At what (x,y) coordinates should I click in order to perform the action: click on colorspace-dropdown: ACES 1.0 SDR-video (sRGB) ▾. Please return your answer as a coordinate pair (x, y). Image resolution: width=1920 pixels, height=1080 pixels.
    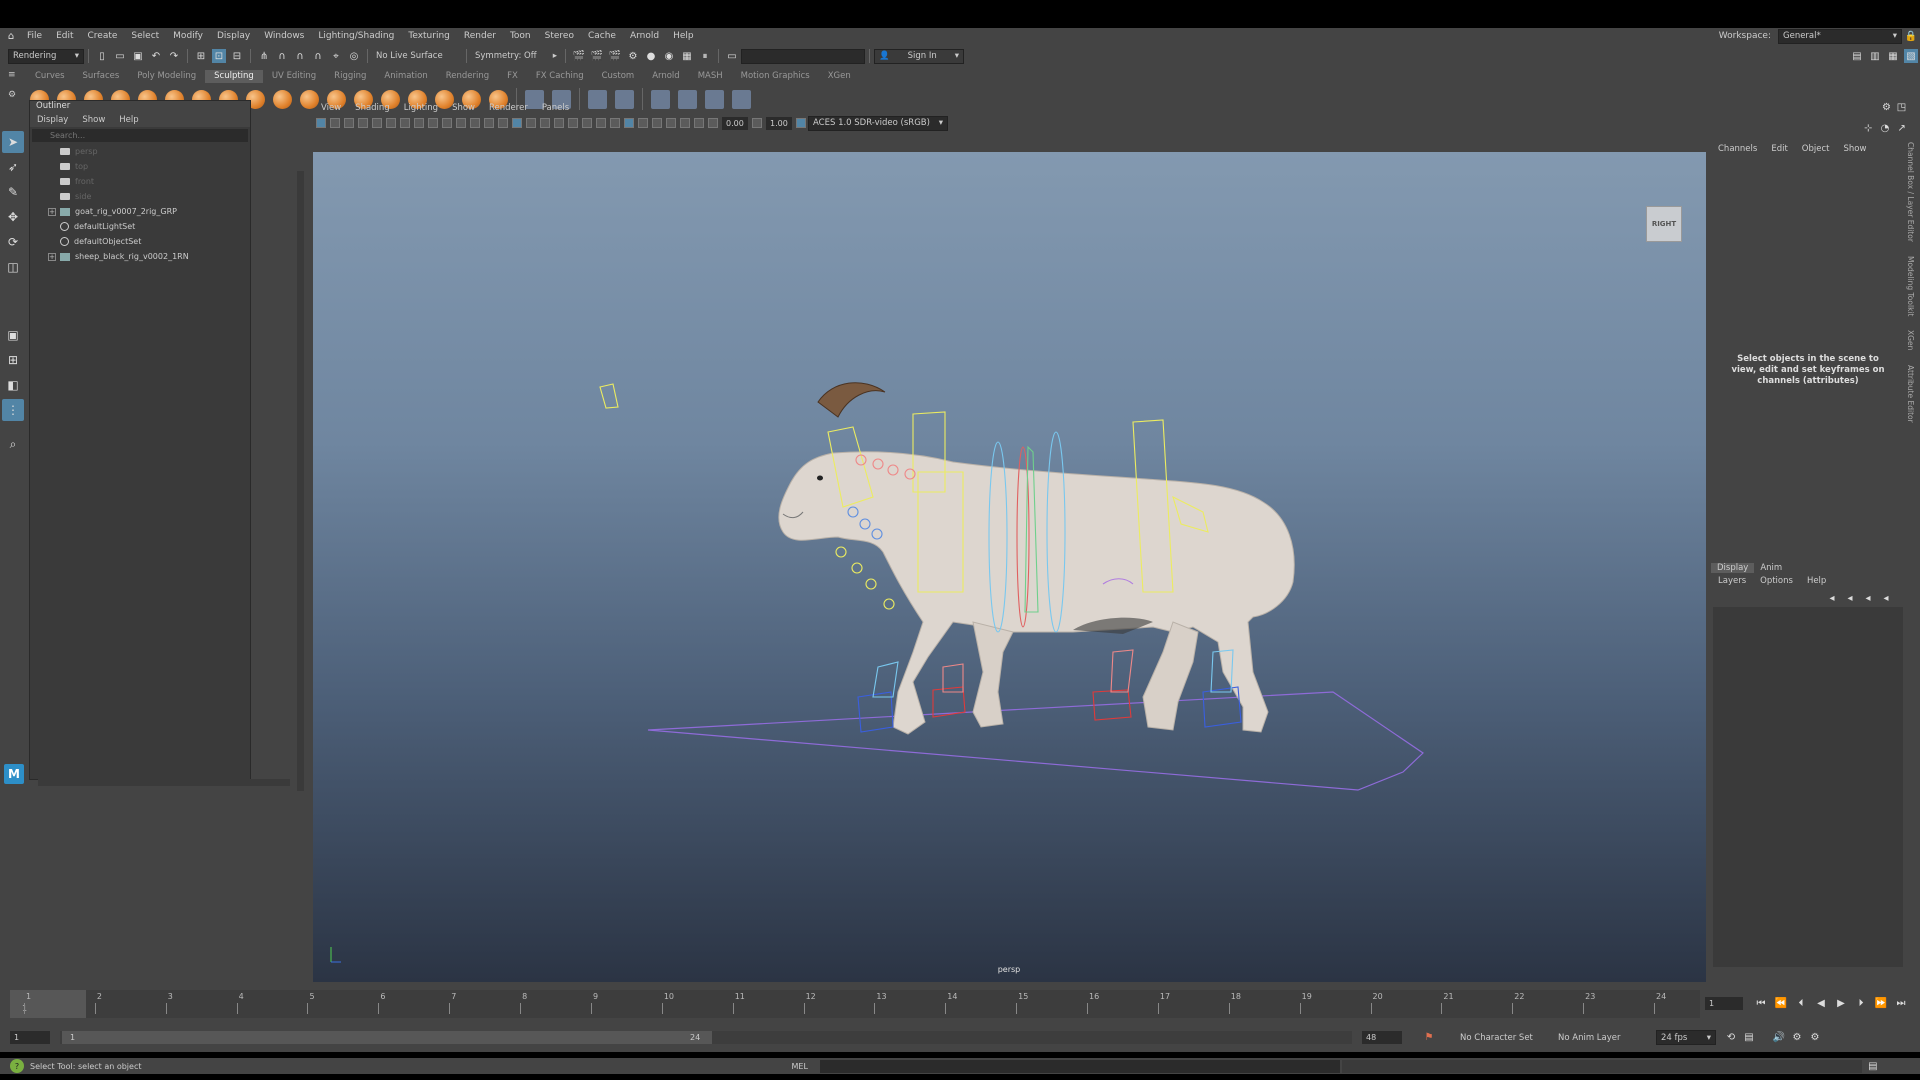
    Looking at the image, I should click on (878, 123).